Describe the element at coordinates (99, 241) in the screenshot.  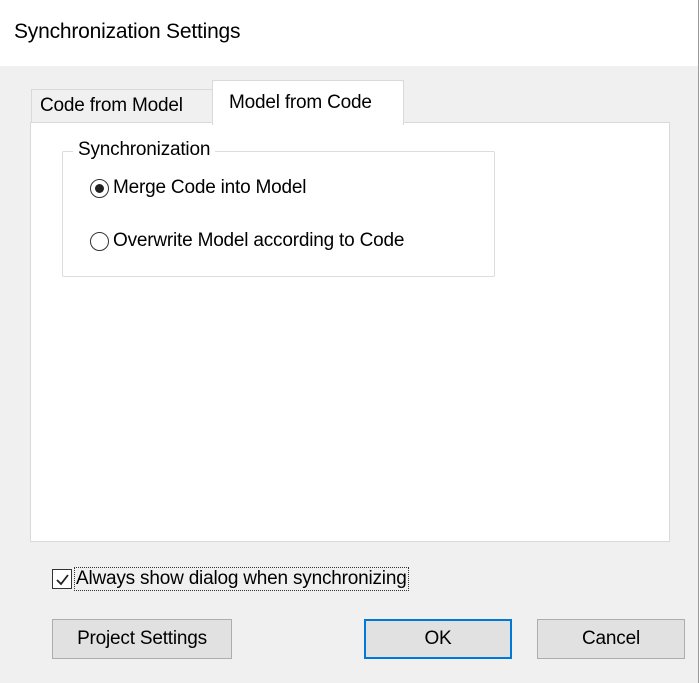
I see `radio-unselected-icon` at that location.